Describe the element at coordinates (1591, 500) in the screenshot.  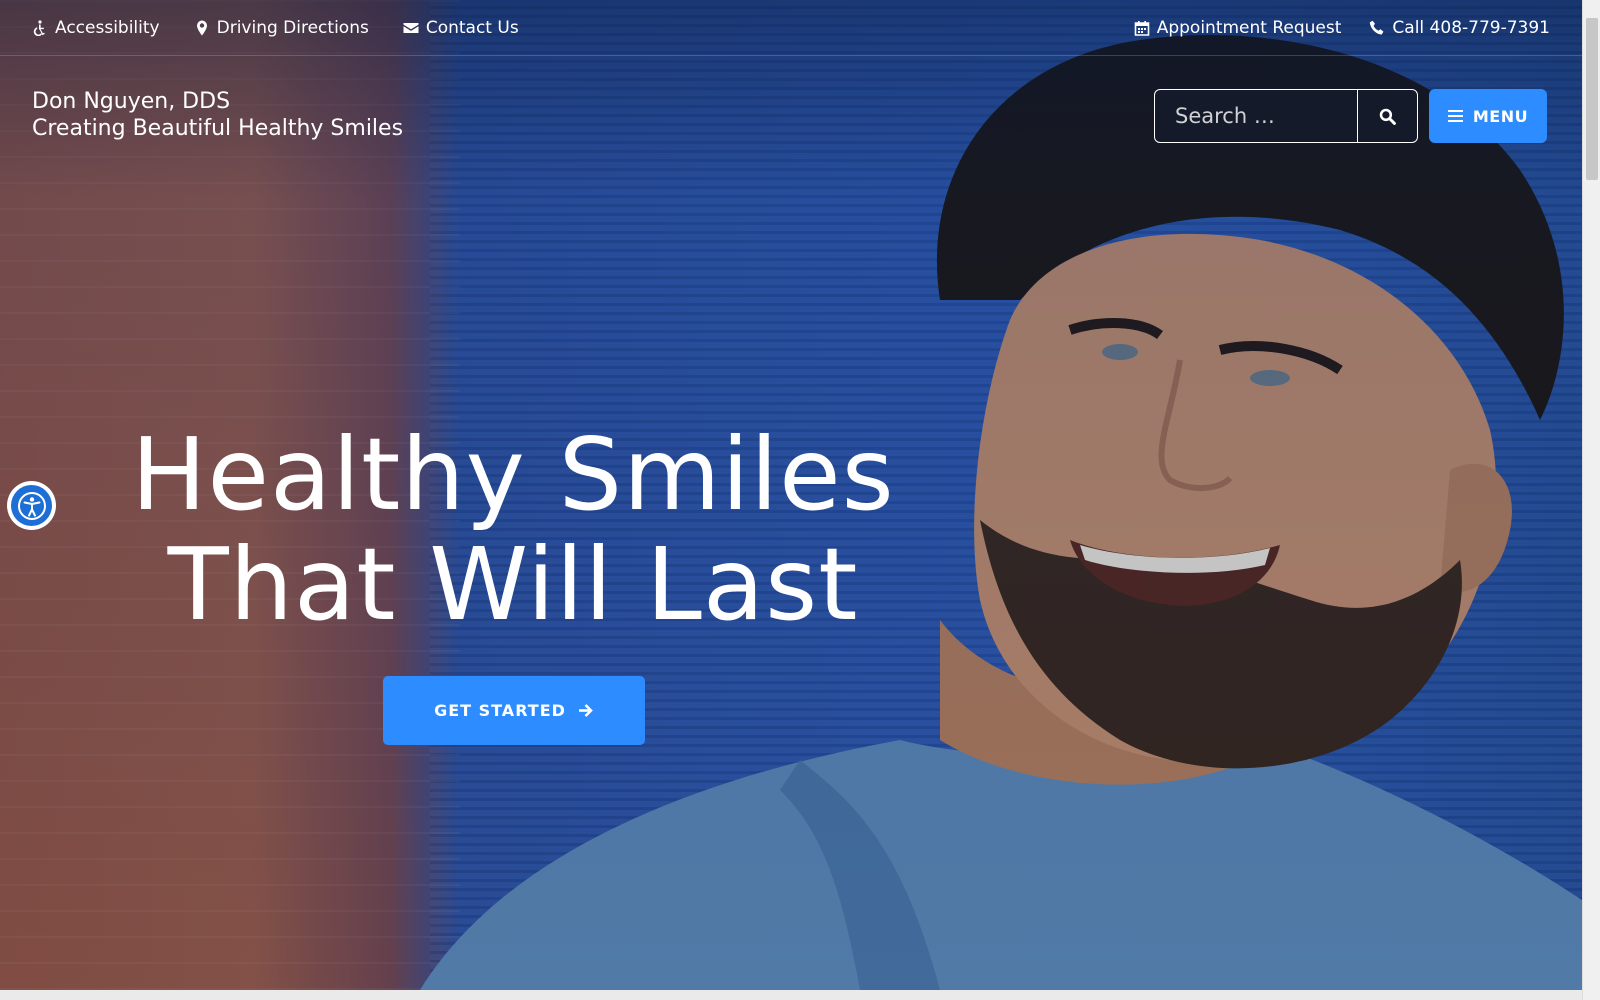
I see `vertical-scrollbar` at that location.